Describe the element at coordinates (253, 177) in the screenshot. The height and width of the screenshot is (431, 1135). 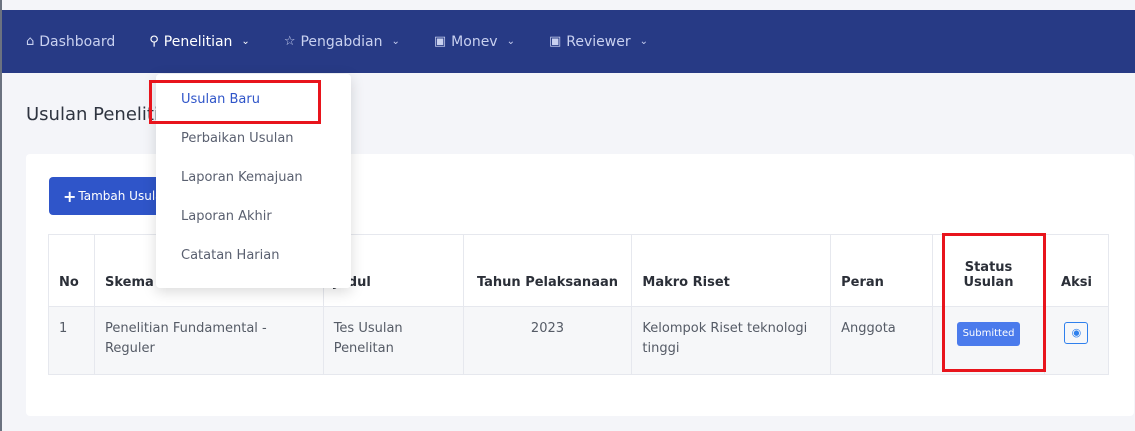
I see `menu-item-laporan-kemajuan: Laporan Kemajuan` at that location.